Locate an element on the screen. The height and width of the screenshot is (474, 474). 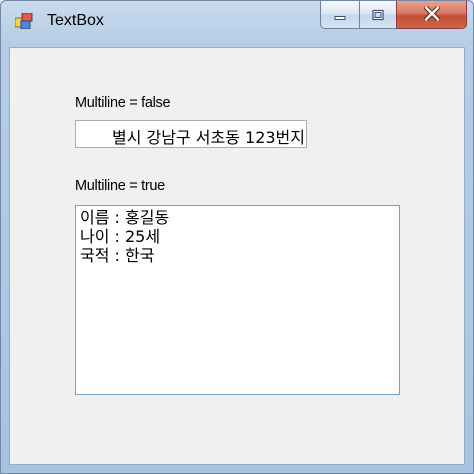
close-button is located at coordinates (431, 15).